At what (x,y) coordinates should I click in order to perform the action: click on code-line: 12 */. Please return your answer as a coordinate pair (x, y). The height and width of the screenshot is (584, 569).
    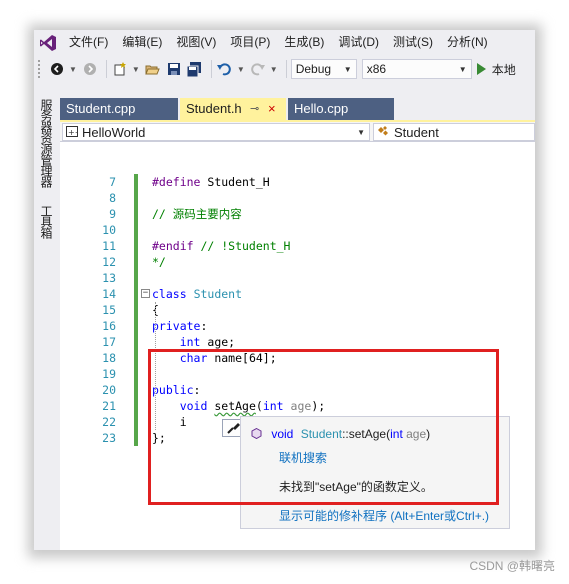
    Looking at the image, I should click on (297, 262).